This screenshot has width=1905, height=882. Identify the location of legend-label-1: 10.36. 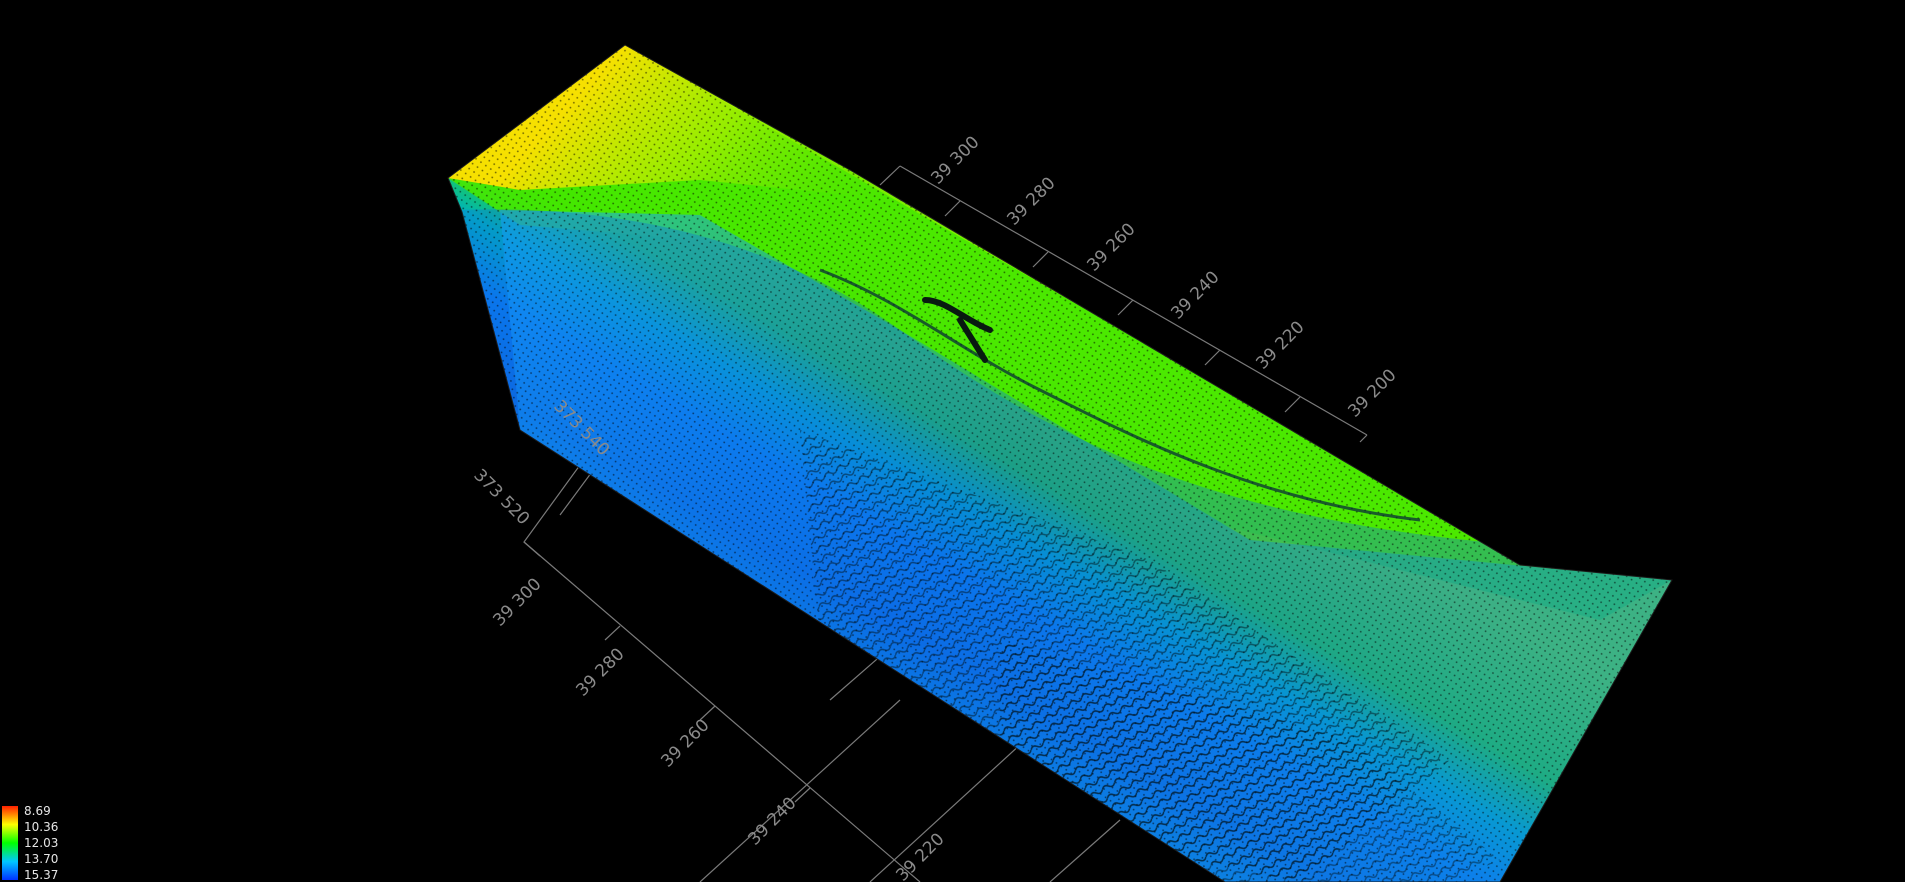
(41, 827).